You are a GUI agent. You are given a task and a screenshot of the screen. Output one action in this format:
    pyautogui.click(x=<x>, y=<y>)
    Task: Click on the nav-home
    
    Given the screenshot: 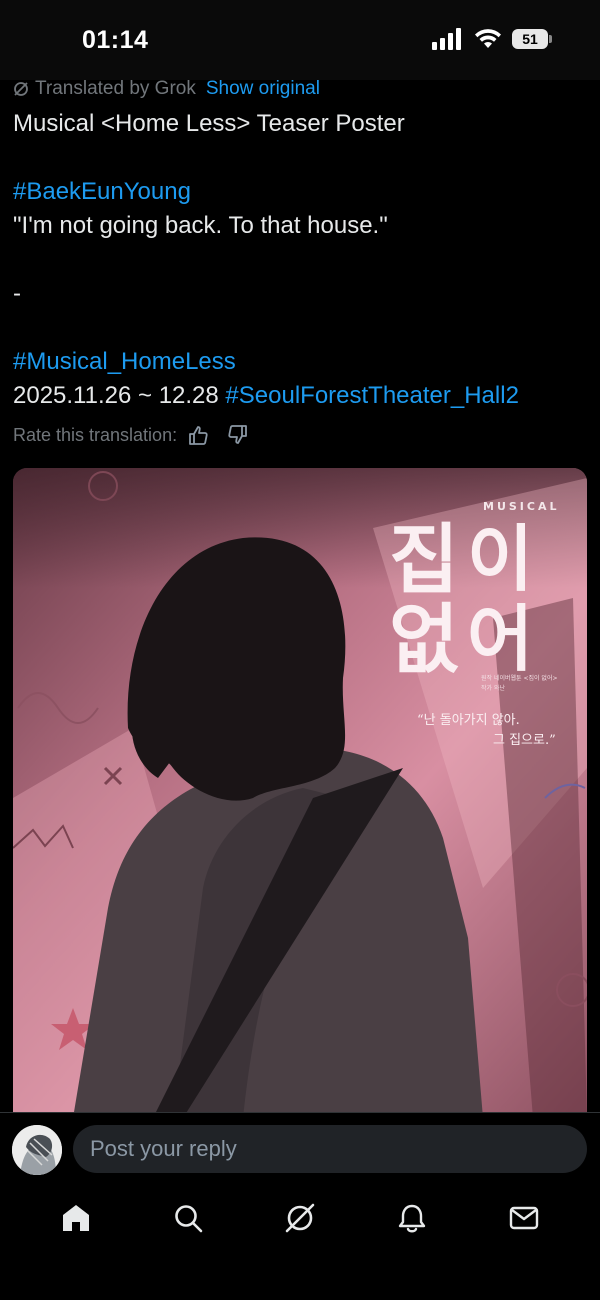 What is the action you would take?
    pyautogui.click(x=76, y=1218)
    